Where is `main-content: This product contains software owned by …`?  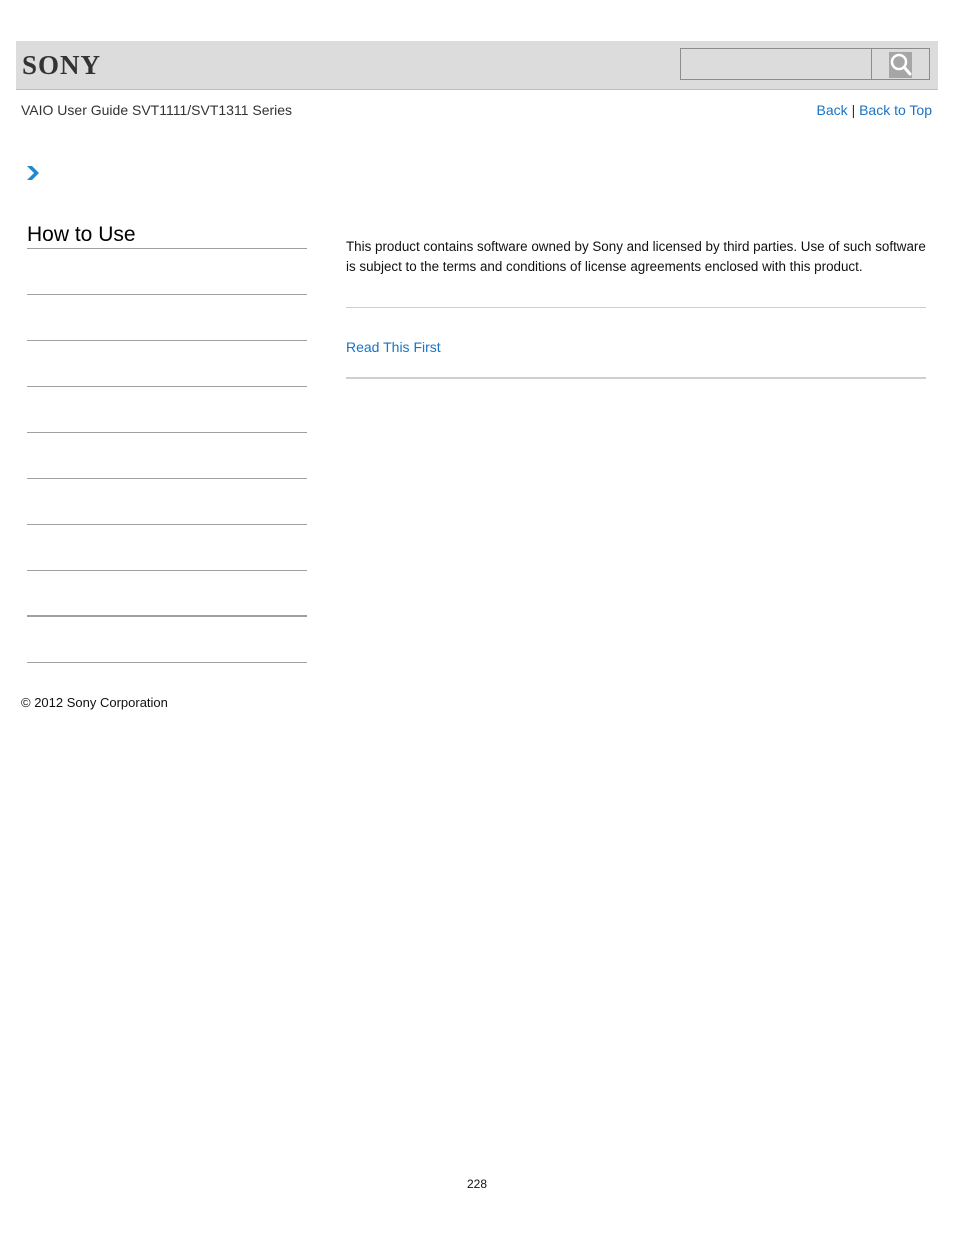
main-content: This product contains software owned by … is located at coordinates (636, 308).